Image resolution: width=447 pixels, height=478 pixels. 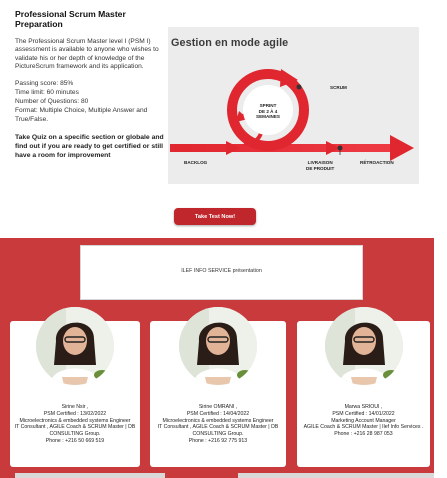 I want to click on backlog-chevron, so click(x=233, y=148).